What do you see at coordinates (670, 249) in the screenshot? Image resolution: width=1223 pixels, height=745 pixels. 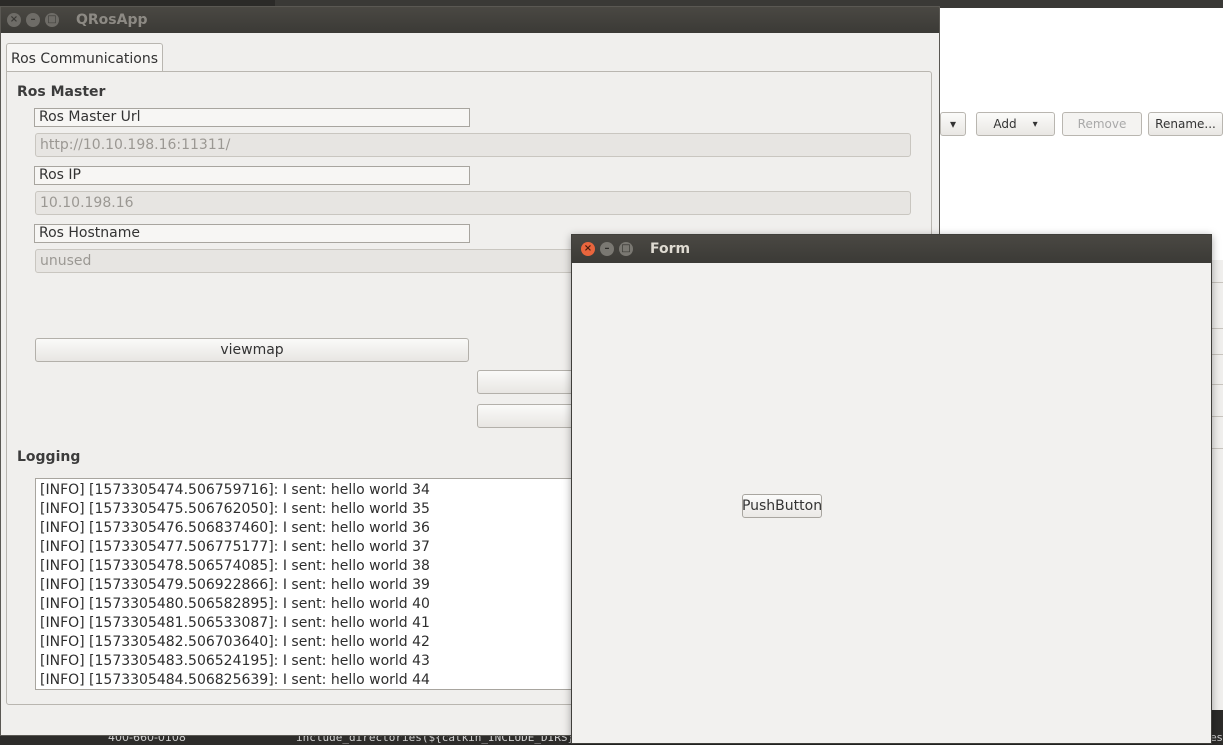 I see `form-title: Form` at bounding box center [670, 249].